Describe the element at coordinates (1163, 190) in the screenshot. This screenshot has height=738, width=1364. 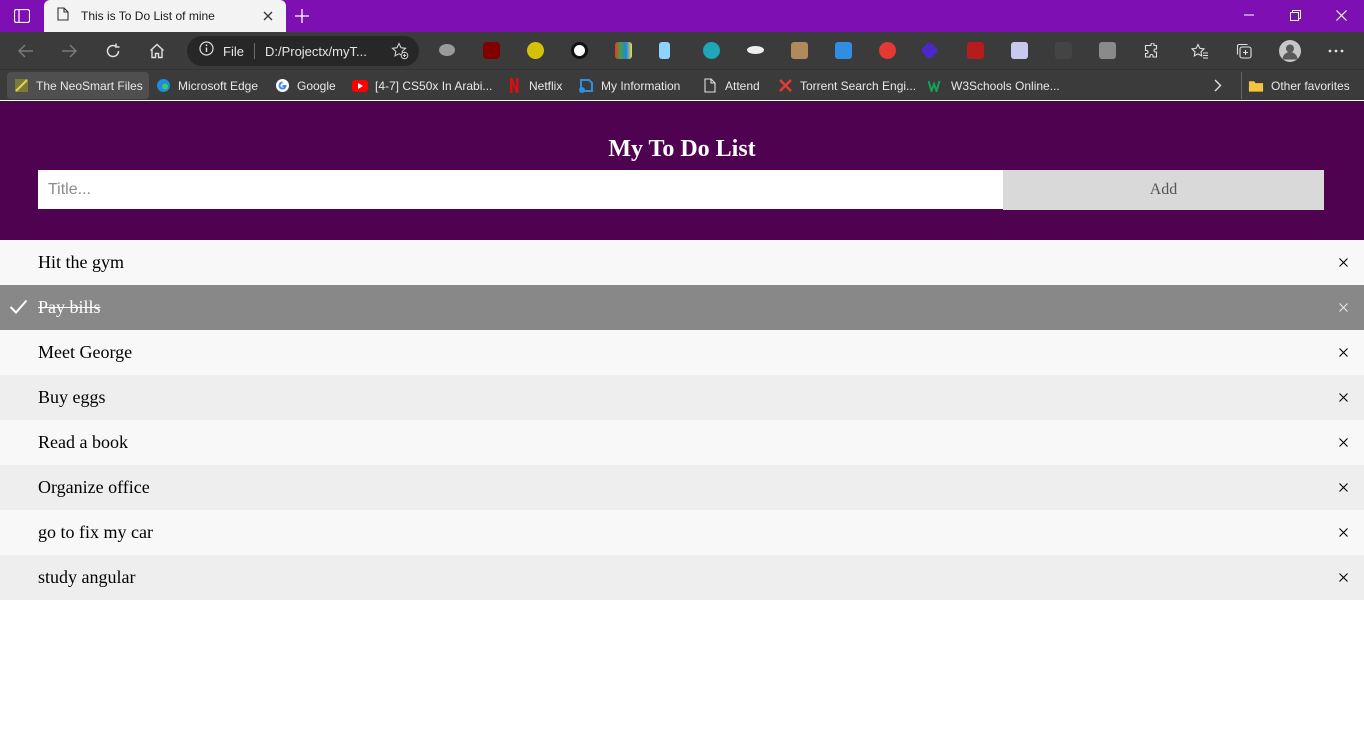
I see `add-button: Add` at that location.